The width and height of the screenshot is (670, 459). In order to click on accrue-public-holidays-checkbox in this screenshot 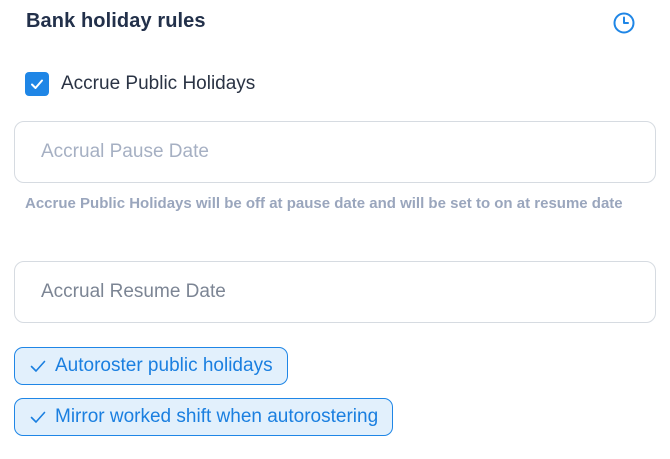, I will do `click(37, 84)`.